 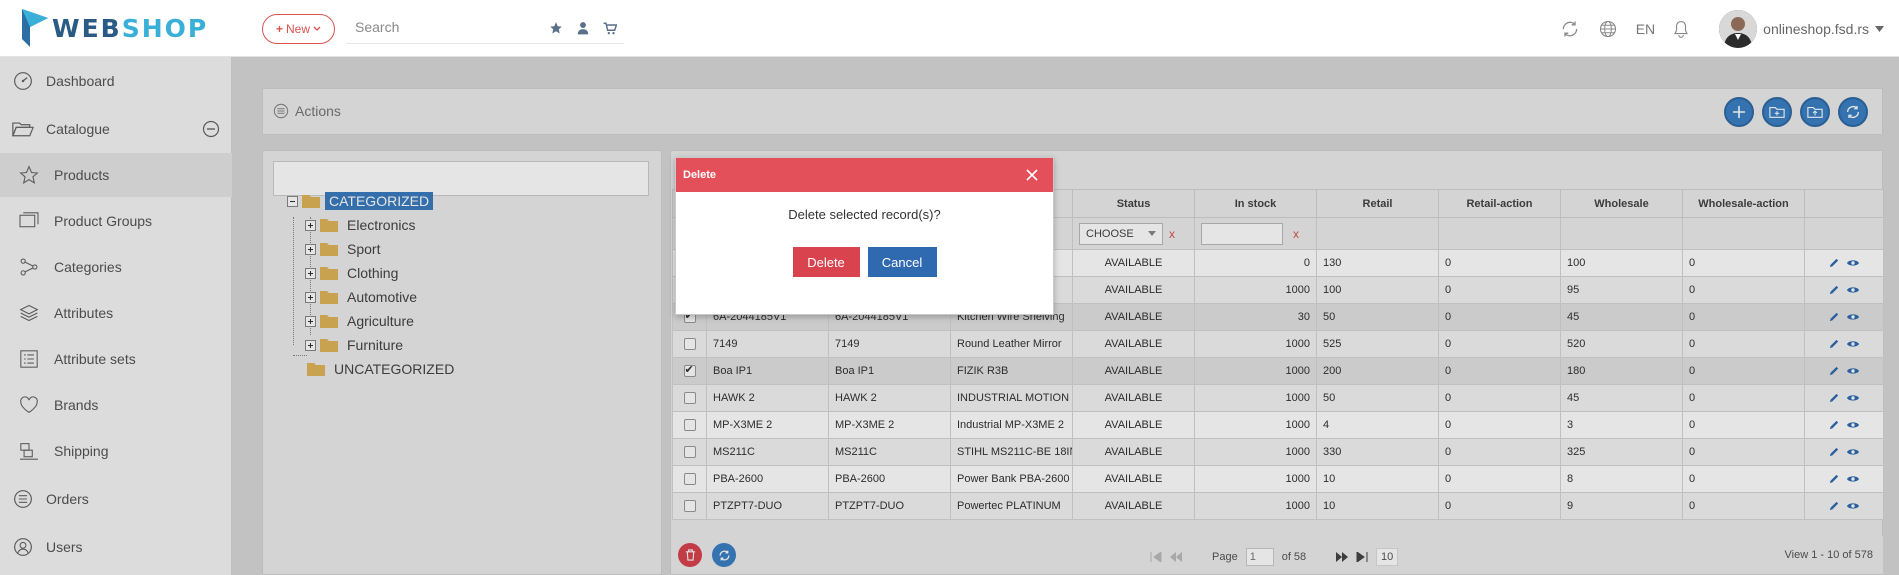 What do you see at coordinates (35, 28) in the screenshot?
I see `logo-flag-icon` at bounding box center [35, 28].